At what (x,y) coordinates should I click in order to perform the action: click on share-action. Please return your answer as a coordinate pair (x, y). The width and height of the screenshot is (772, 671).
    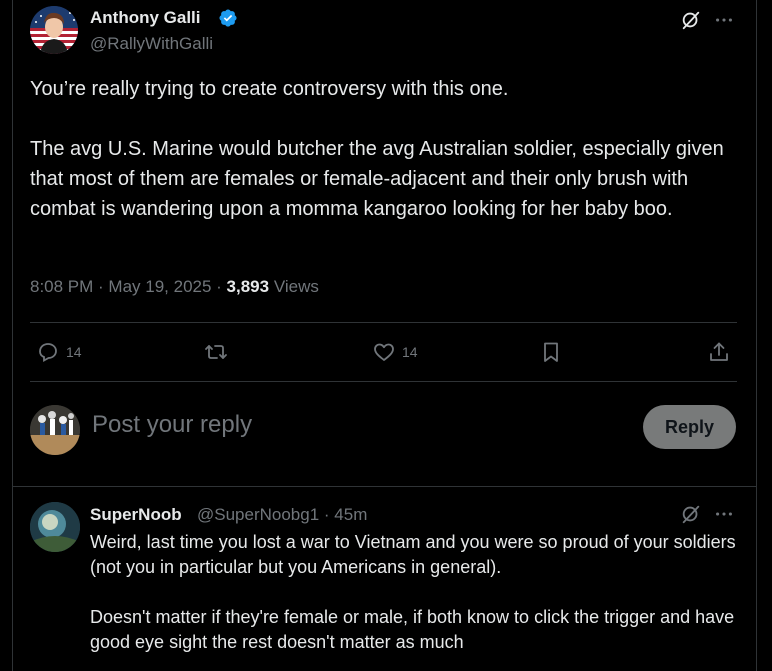
    Looking at the image, I should click on (719, 352).